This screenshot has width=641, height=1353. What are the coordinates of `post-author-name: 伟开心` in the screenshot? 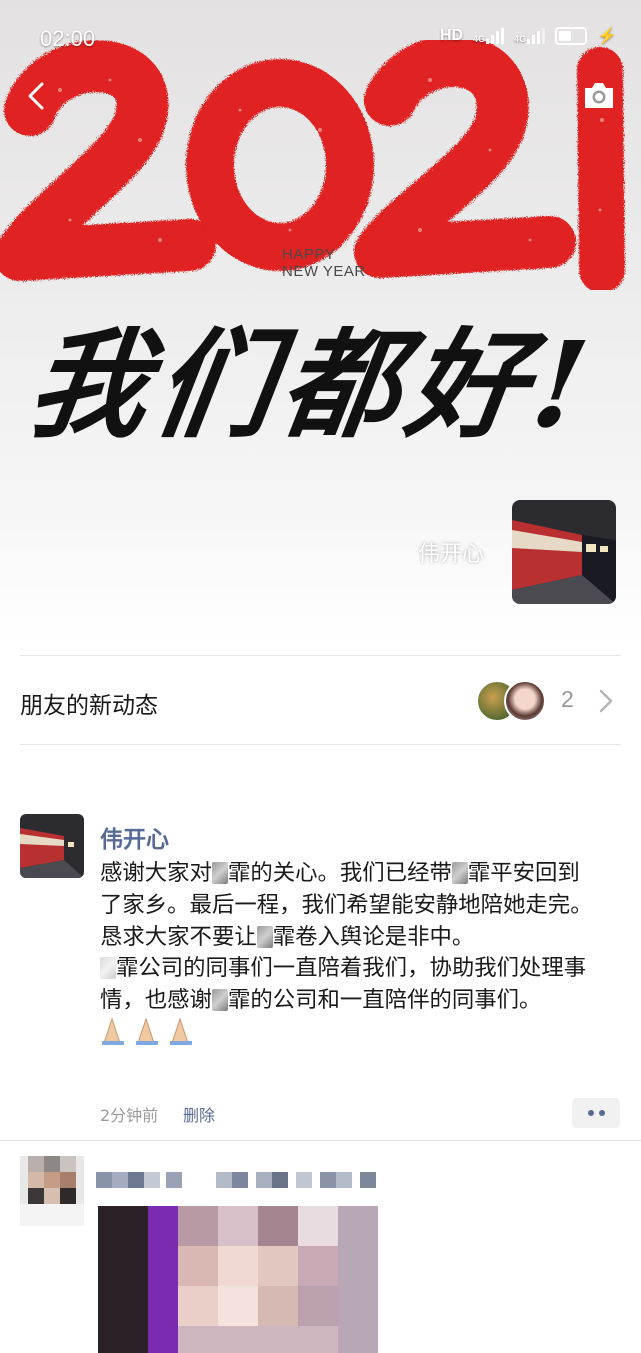 It's located at (134, 837).